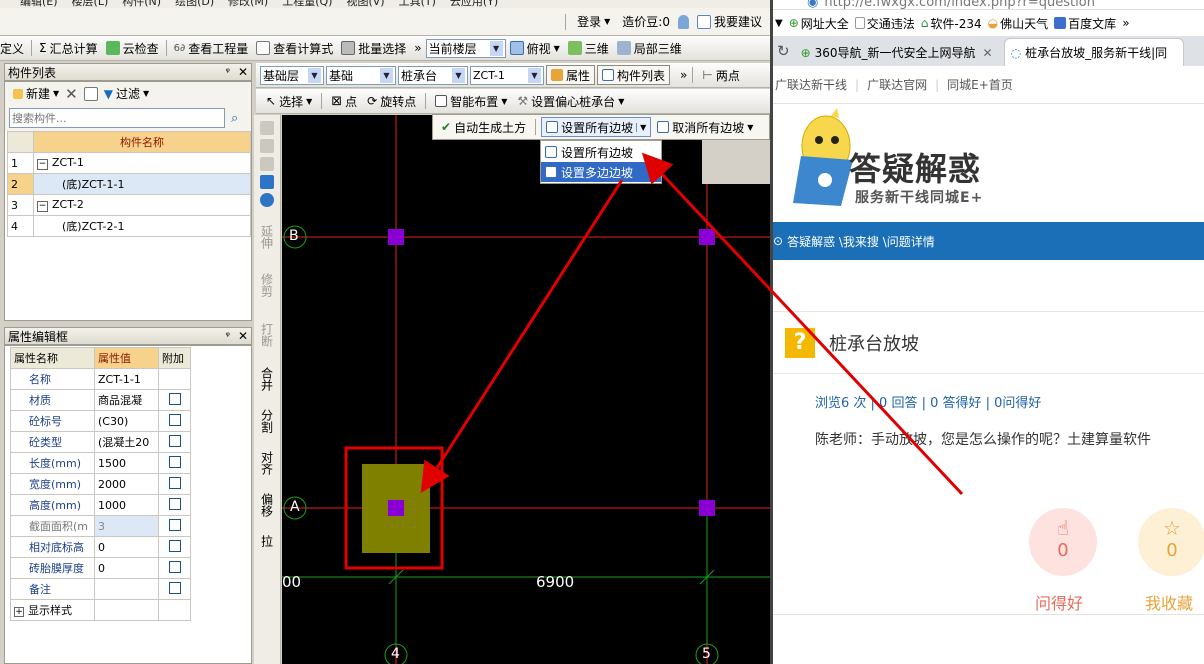 The height and width of the screenshot is (664, 1204). What do you see at coordinates (634, 75) in the screenshot?
I see `member-list-button: 构件列表` at bounding box center [634, 75].